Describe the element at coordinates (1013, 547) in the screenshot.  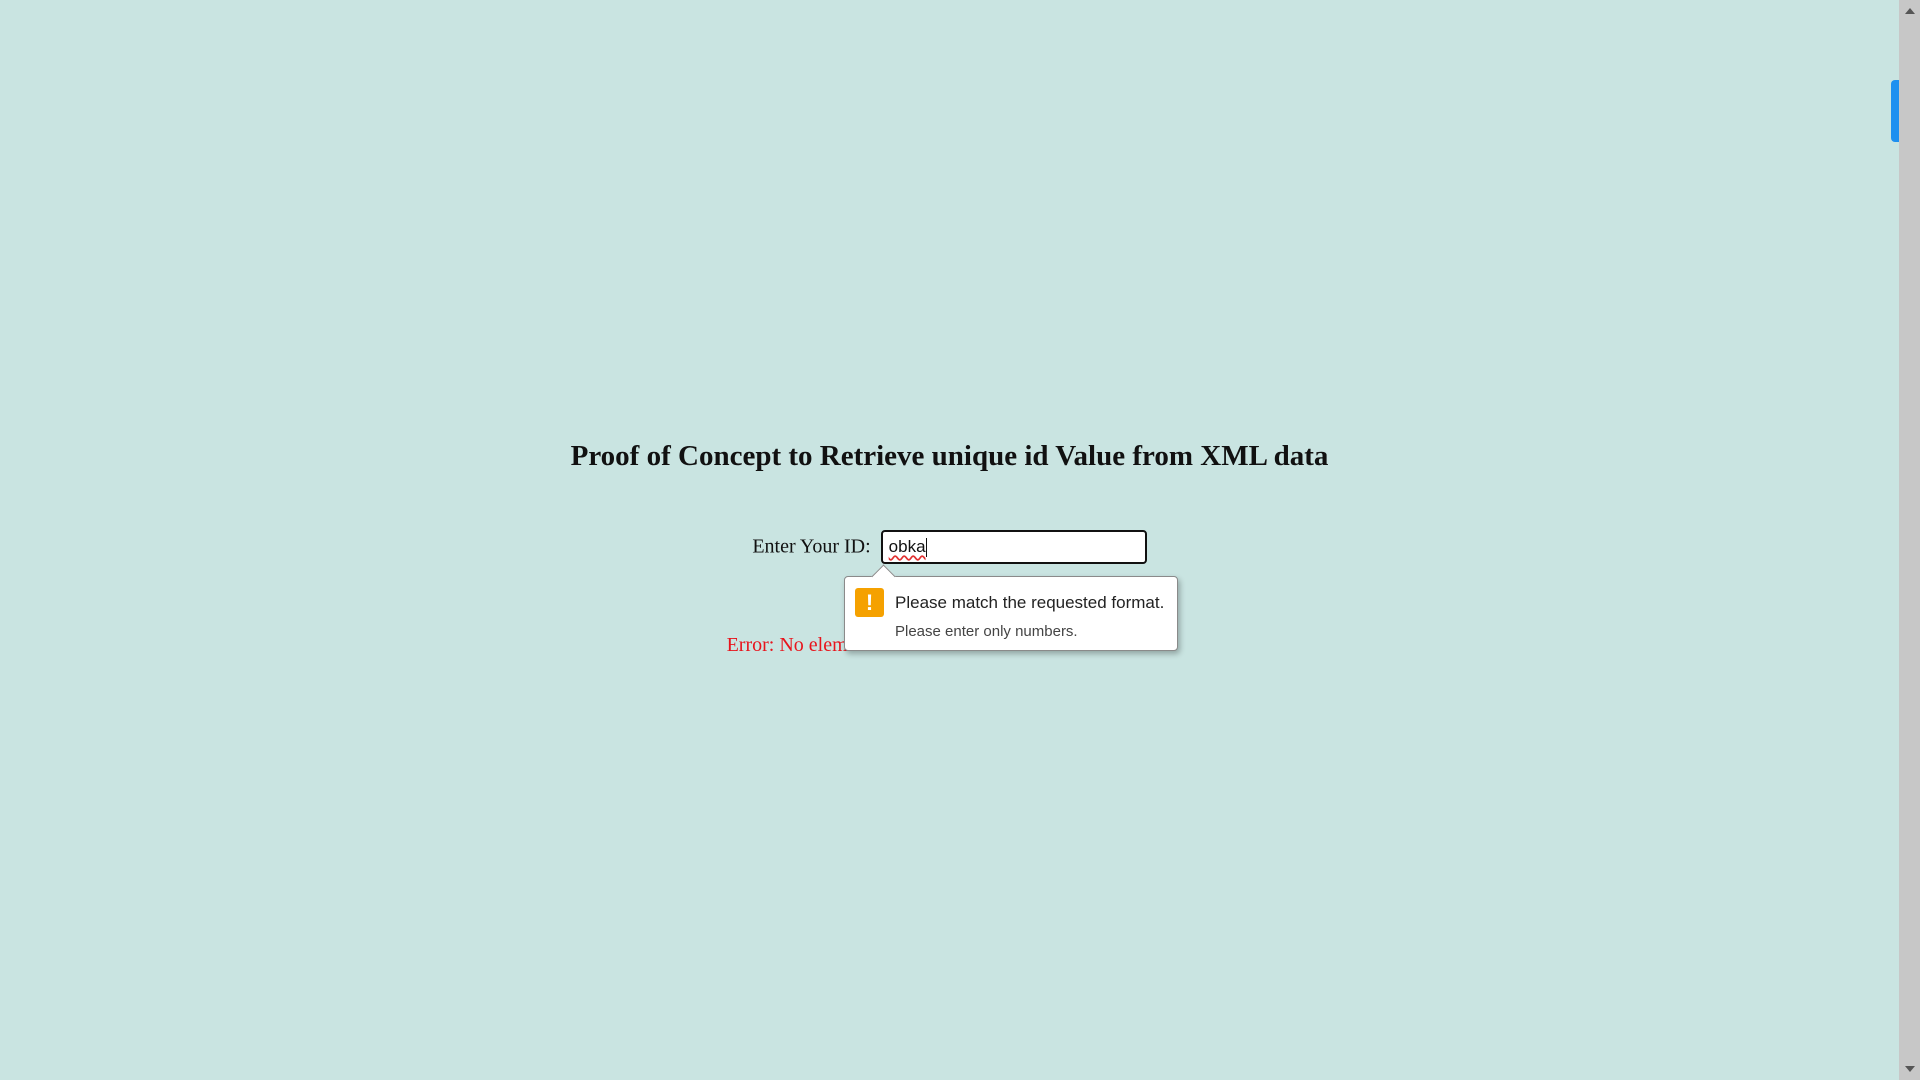
I see `id-input: obka` at that location.